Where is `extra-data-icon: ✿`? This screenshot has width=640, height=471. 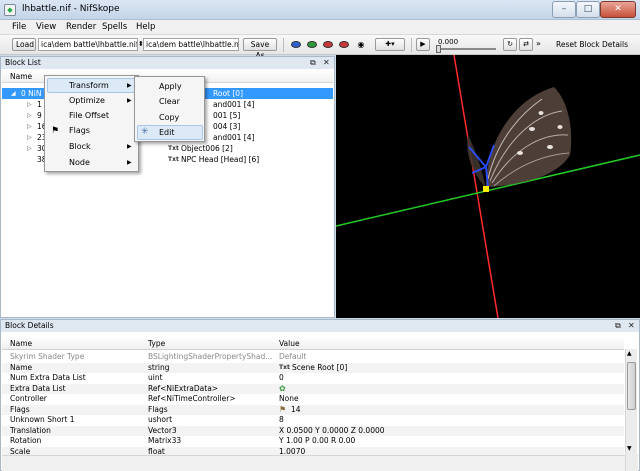
extra-data-icon: ✿ is located at coordinates (282, 389).